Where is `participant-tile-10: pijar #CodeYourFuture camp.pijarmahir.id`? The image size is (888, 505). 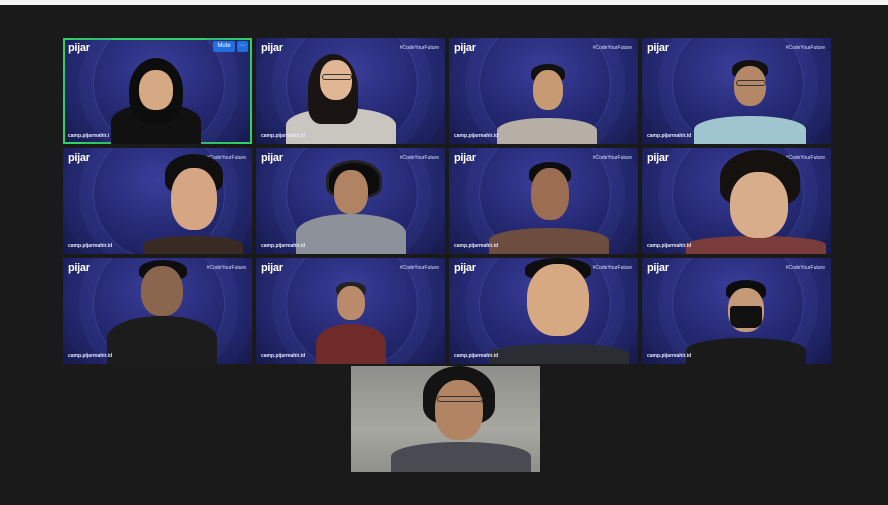
participant-tile-10: pijar #CodeYourFuture camp.pijarmahir.id is located at coordinates (350, 311).